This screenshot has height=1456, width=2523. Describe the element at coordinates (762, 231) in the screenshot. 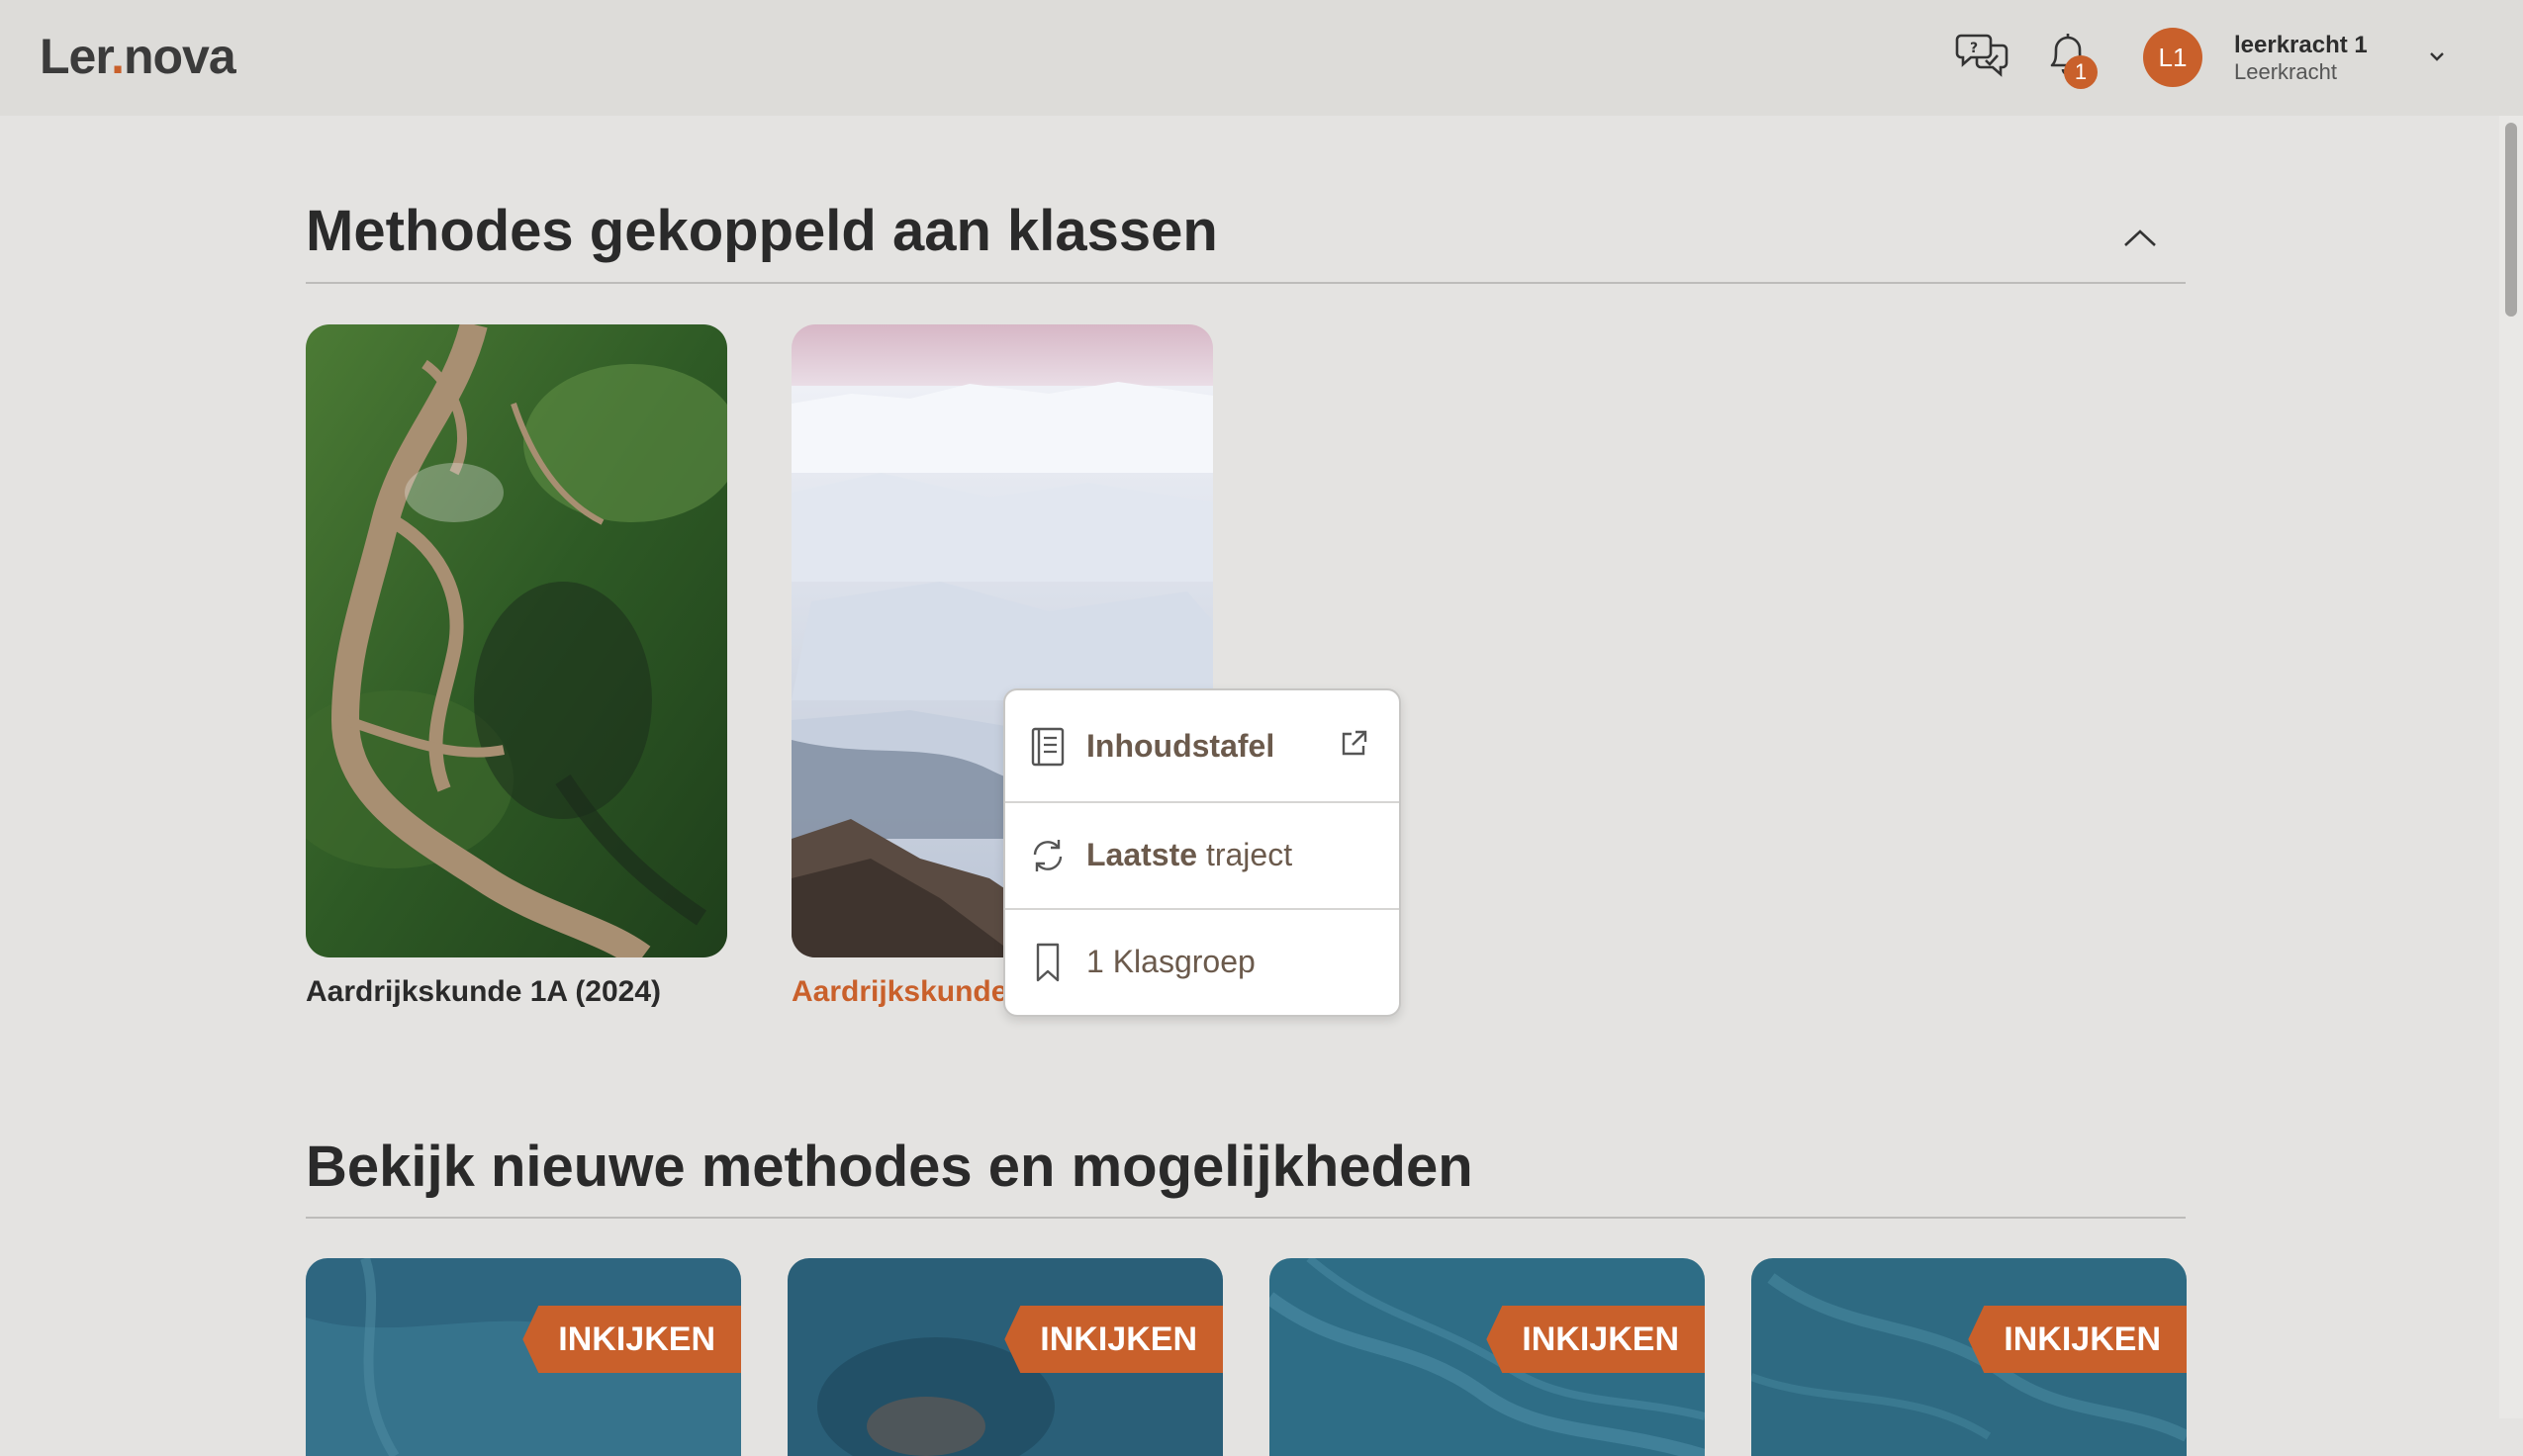

I see `section-title-linked: Methodes gekoppeld aan klassen` at that location.